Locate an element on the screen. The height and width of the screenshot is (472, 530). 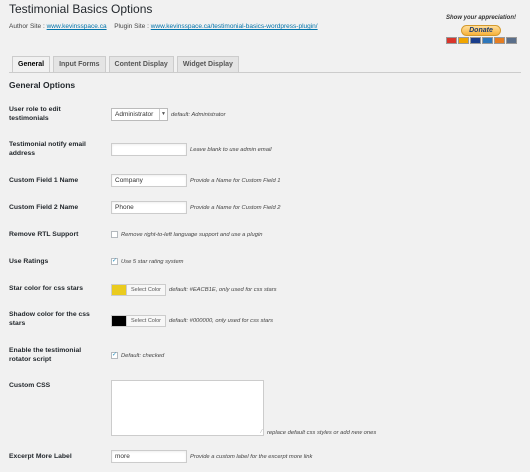
custom-field-1-desc: Provide a Name for Custom Field 1 is located at coordinates (235, 180).